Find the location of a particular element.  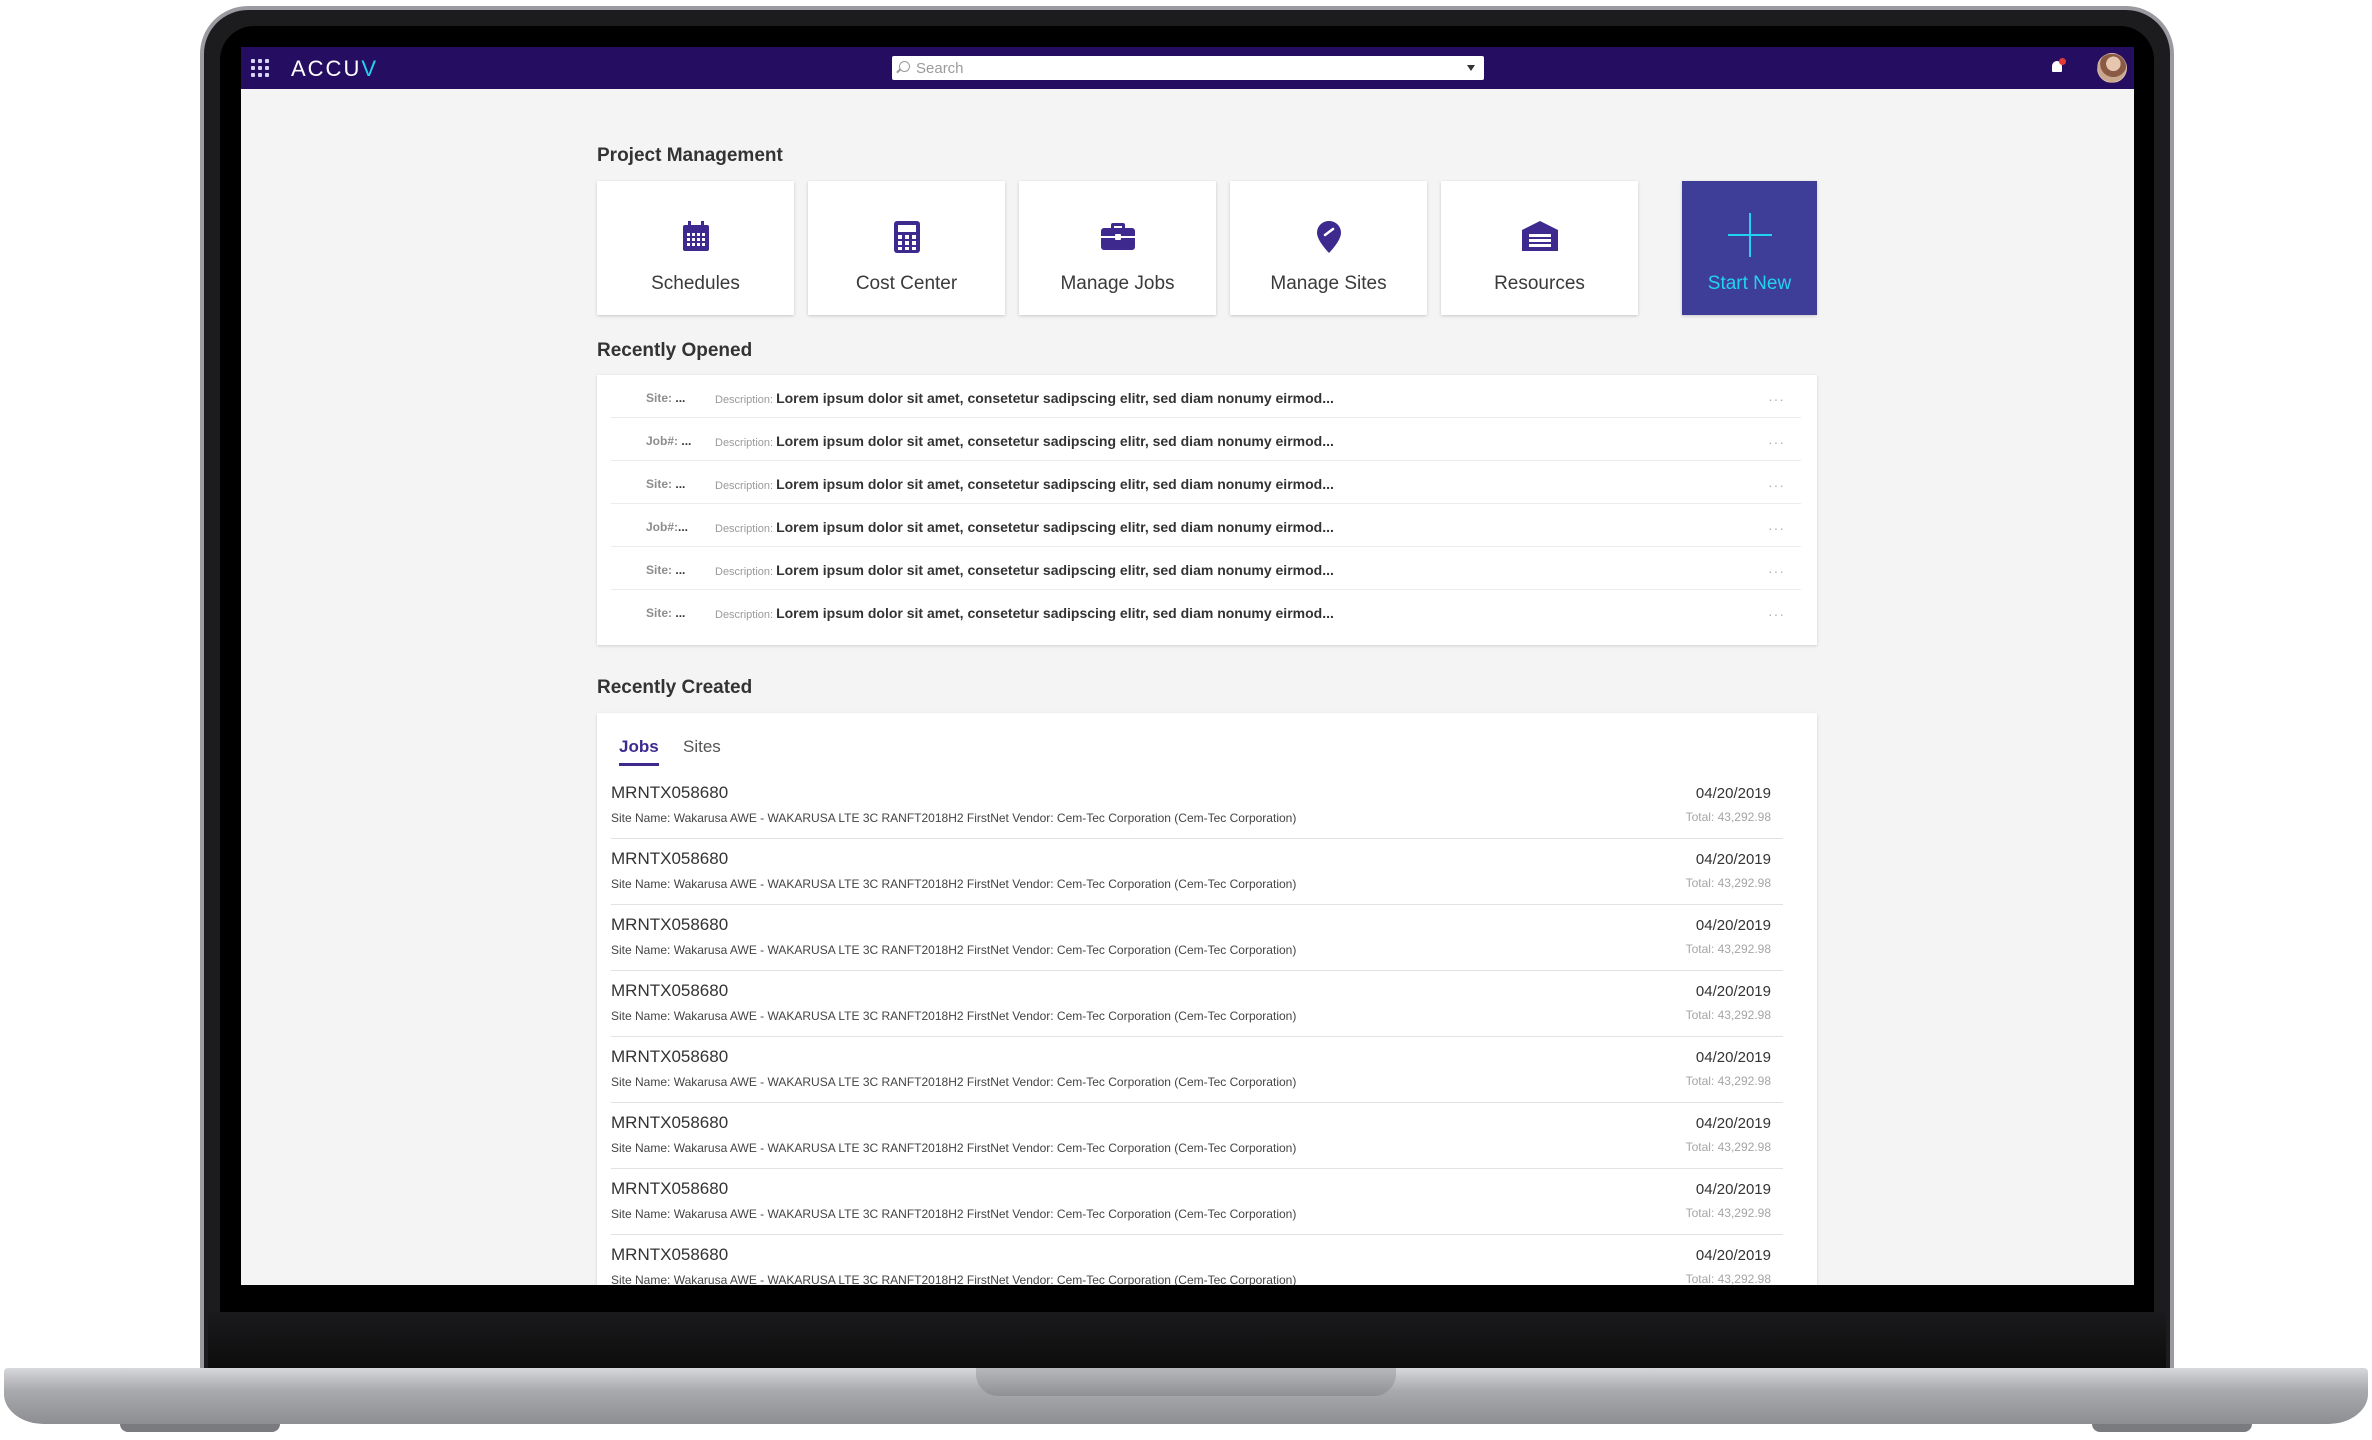

tile-label: Manage Sites is located at coordinates (1328, 283).